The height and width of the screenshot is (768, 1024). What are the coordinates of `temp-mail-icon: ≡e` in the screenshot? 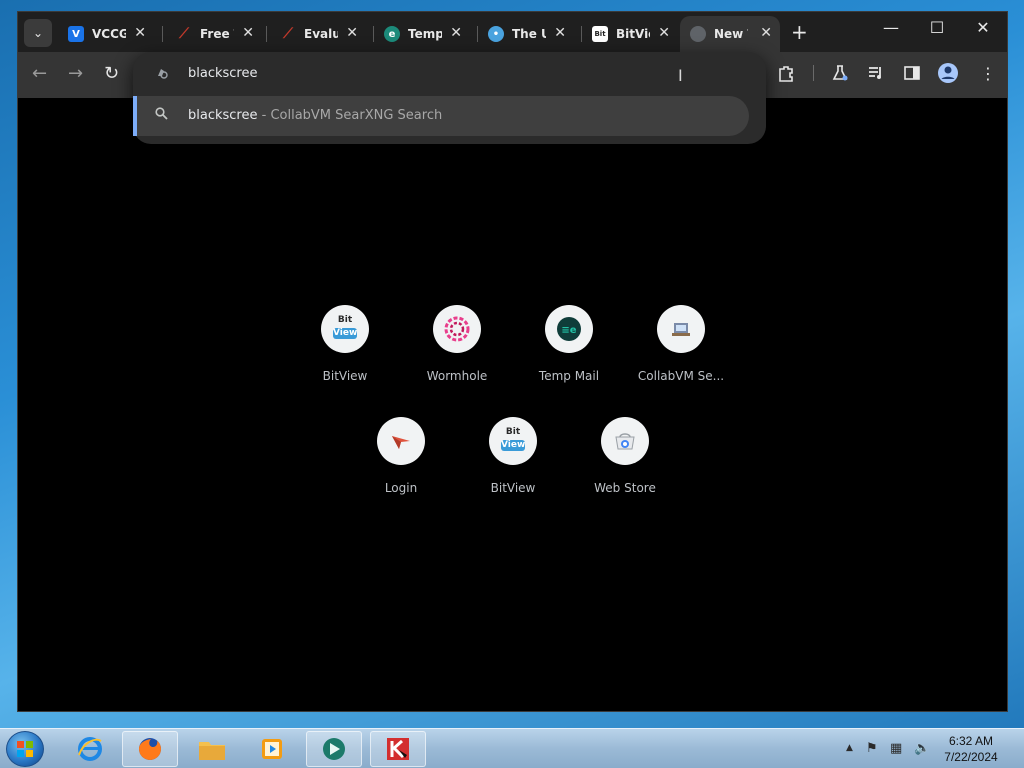 It's located at (569, 329).